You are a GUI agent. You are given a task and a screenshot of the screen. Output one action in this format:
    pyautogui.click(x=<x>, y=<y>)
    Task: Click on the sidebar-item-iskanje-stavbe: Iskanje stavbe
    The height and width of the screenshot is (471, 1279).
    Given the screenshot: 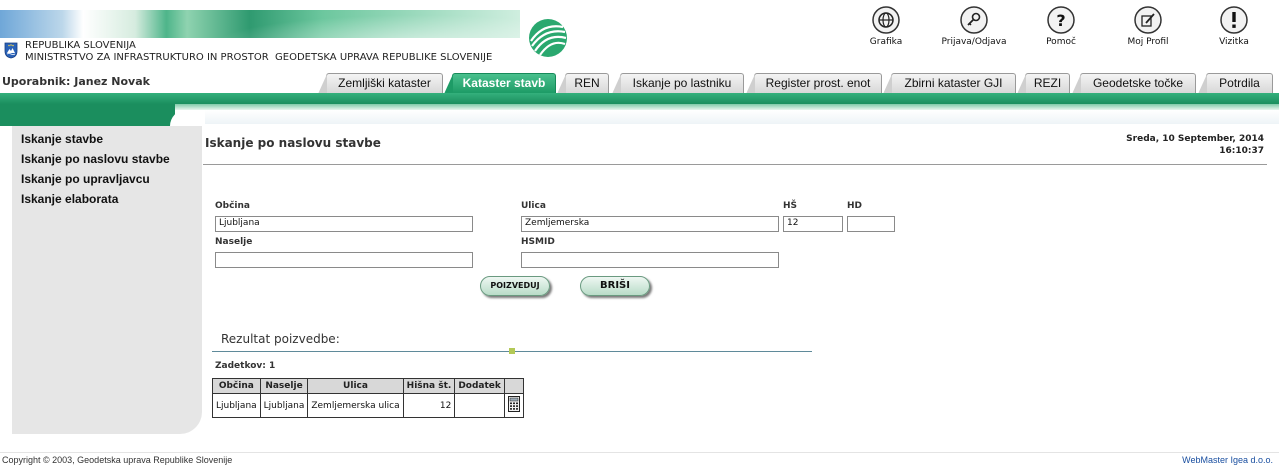 What is the action you would take?
    pyautogui.click(x=62, y=139)
    